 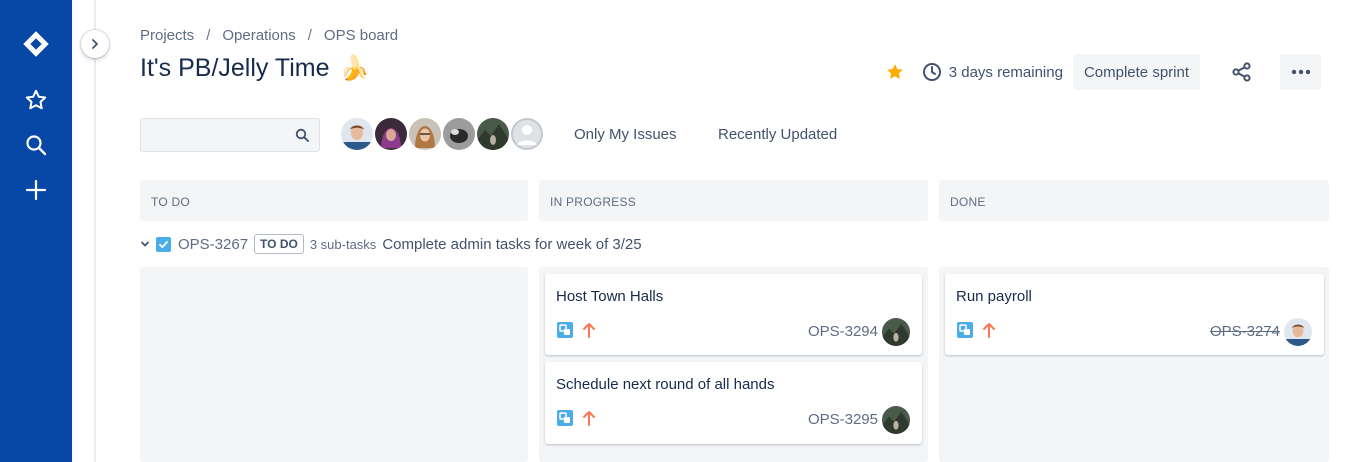 I want to click on avatar-unassigned, so click(x=527, y=134).